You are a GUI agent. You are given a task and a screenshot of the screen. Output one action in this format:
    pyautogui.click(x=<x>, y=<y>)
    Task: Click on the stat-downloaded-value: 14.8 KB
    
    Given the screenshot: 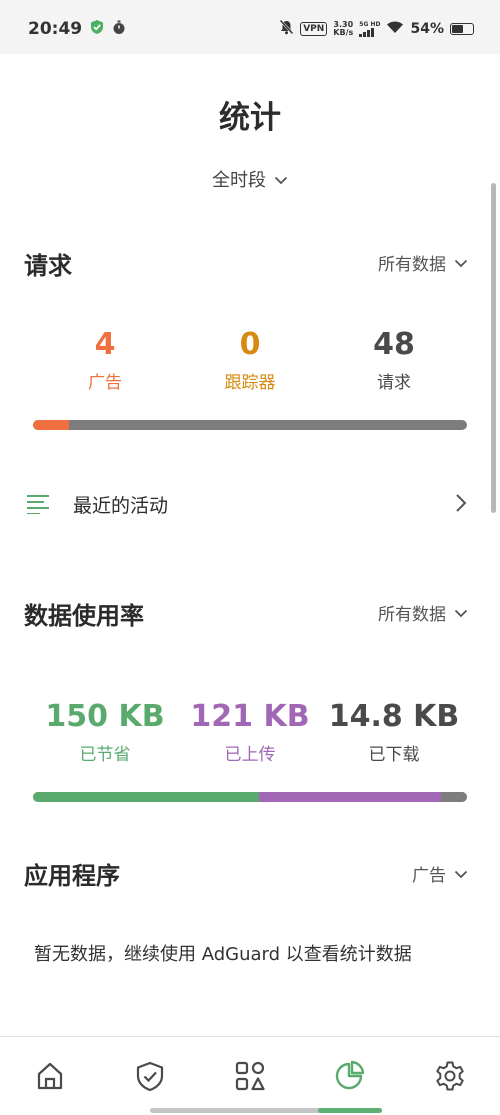 What is the action you would take?
    pyautogui.click(x=394, y=716)
    